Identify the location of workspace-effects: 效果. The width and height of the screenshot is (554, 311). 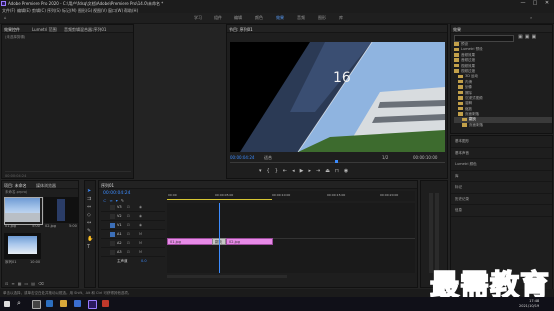
(280, 18).